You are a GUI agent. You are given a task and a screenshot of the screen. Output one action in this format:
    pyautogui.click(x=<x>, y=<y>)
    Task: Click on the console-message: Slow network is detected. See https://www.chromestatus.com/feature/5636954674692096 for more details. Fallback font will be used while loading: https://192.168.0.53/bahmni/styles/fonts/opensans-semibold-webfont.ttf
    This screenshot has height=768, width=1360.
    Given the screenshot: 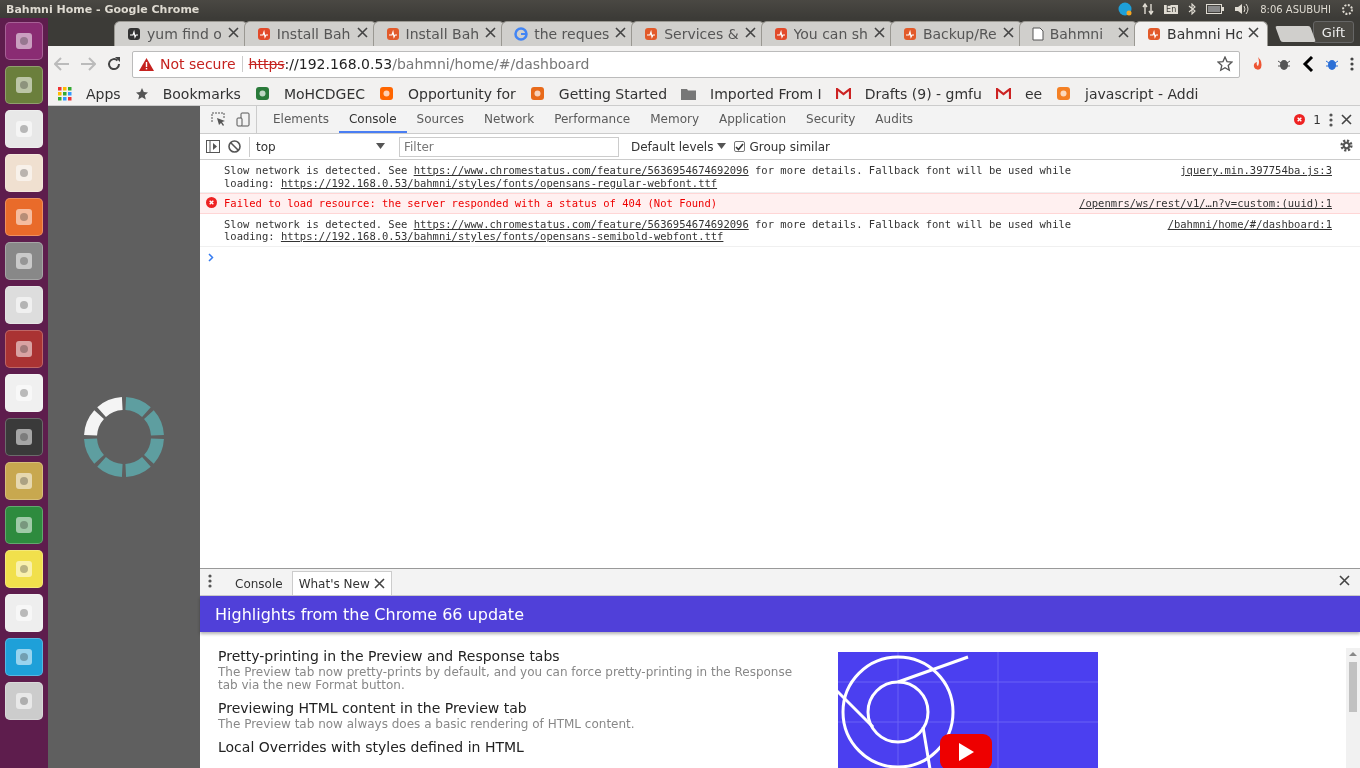 What is the action you would take?
    pyautogui.click(x=648, y=230)
    